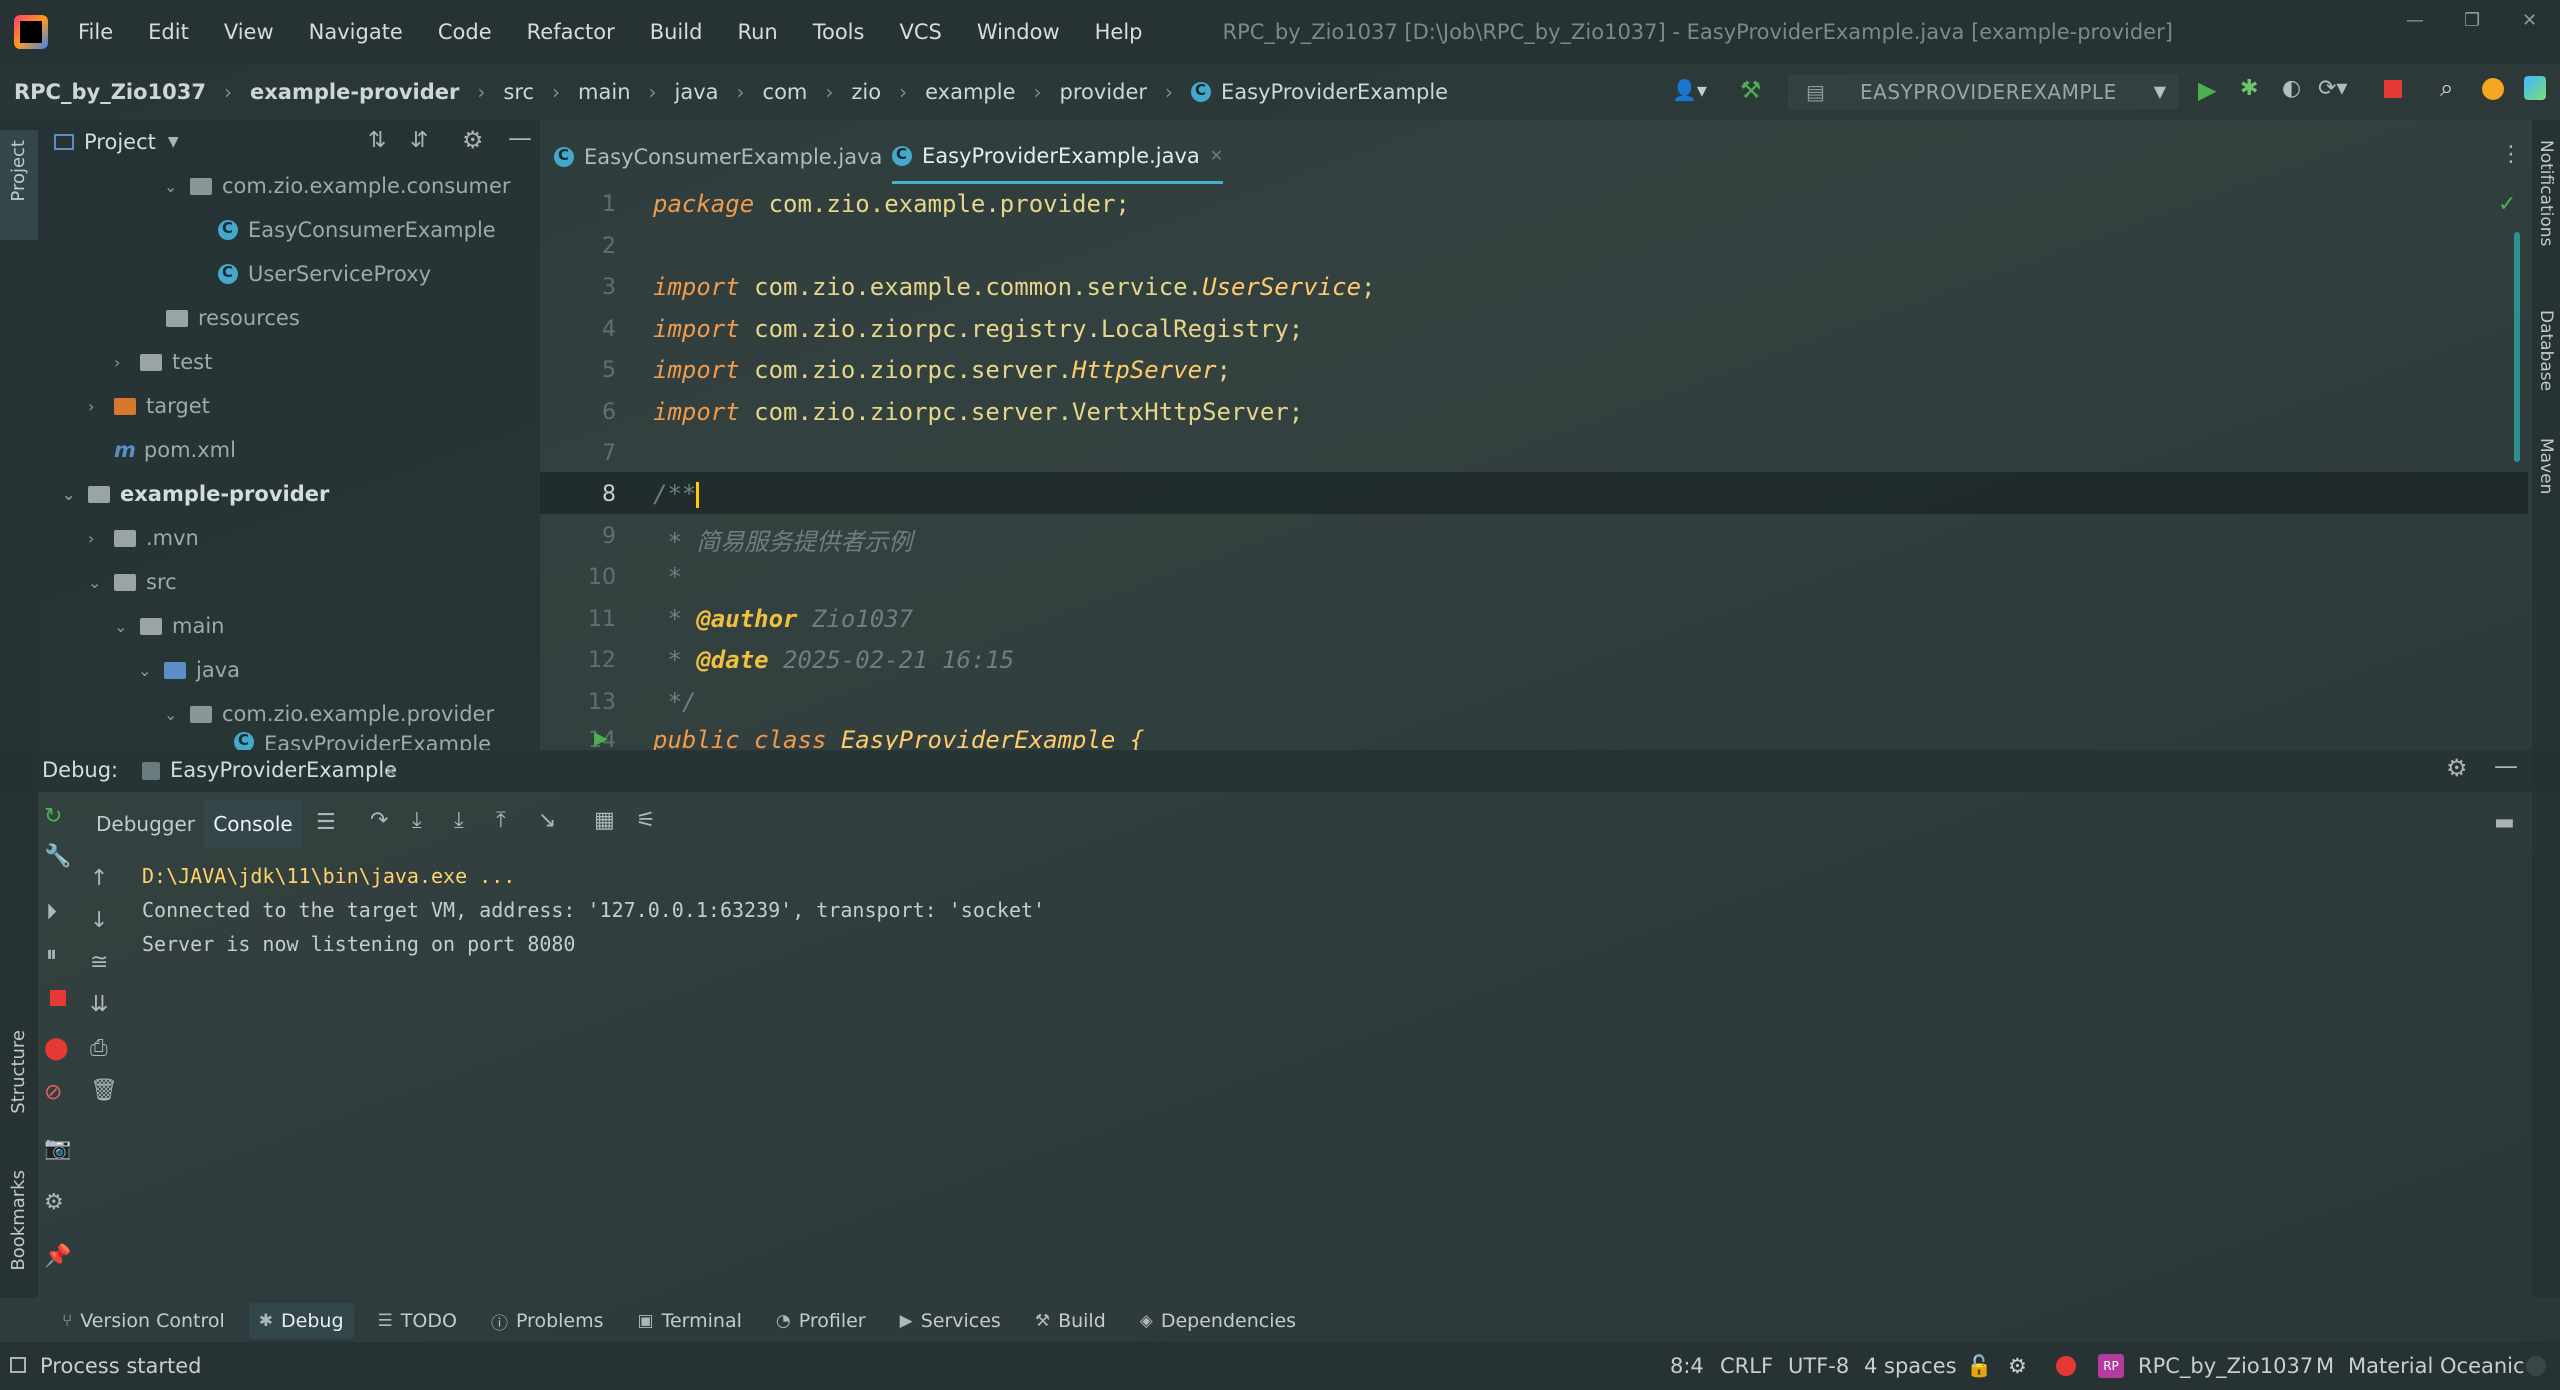  Describe the element at coordinates (1104, 92) in the screenshot. I see `breadcrumb-provider: provider` at that location.